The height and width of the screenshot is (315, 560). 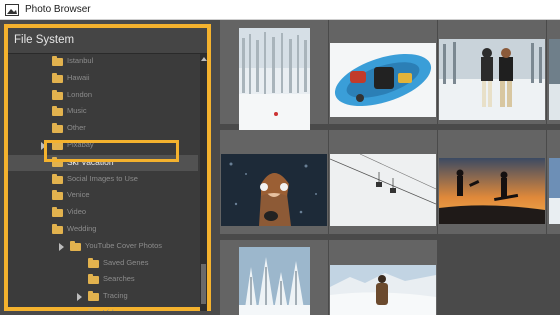 What do you see at coordinates (103, 146) in the screenshot?
I see `tree-item: Pixabay` at bounding box center [103, 146].